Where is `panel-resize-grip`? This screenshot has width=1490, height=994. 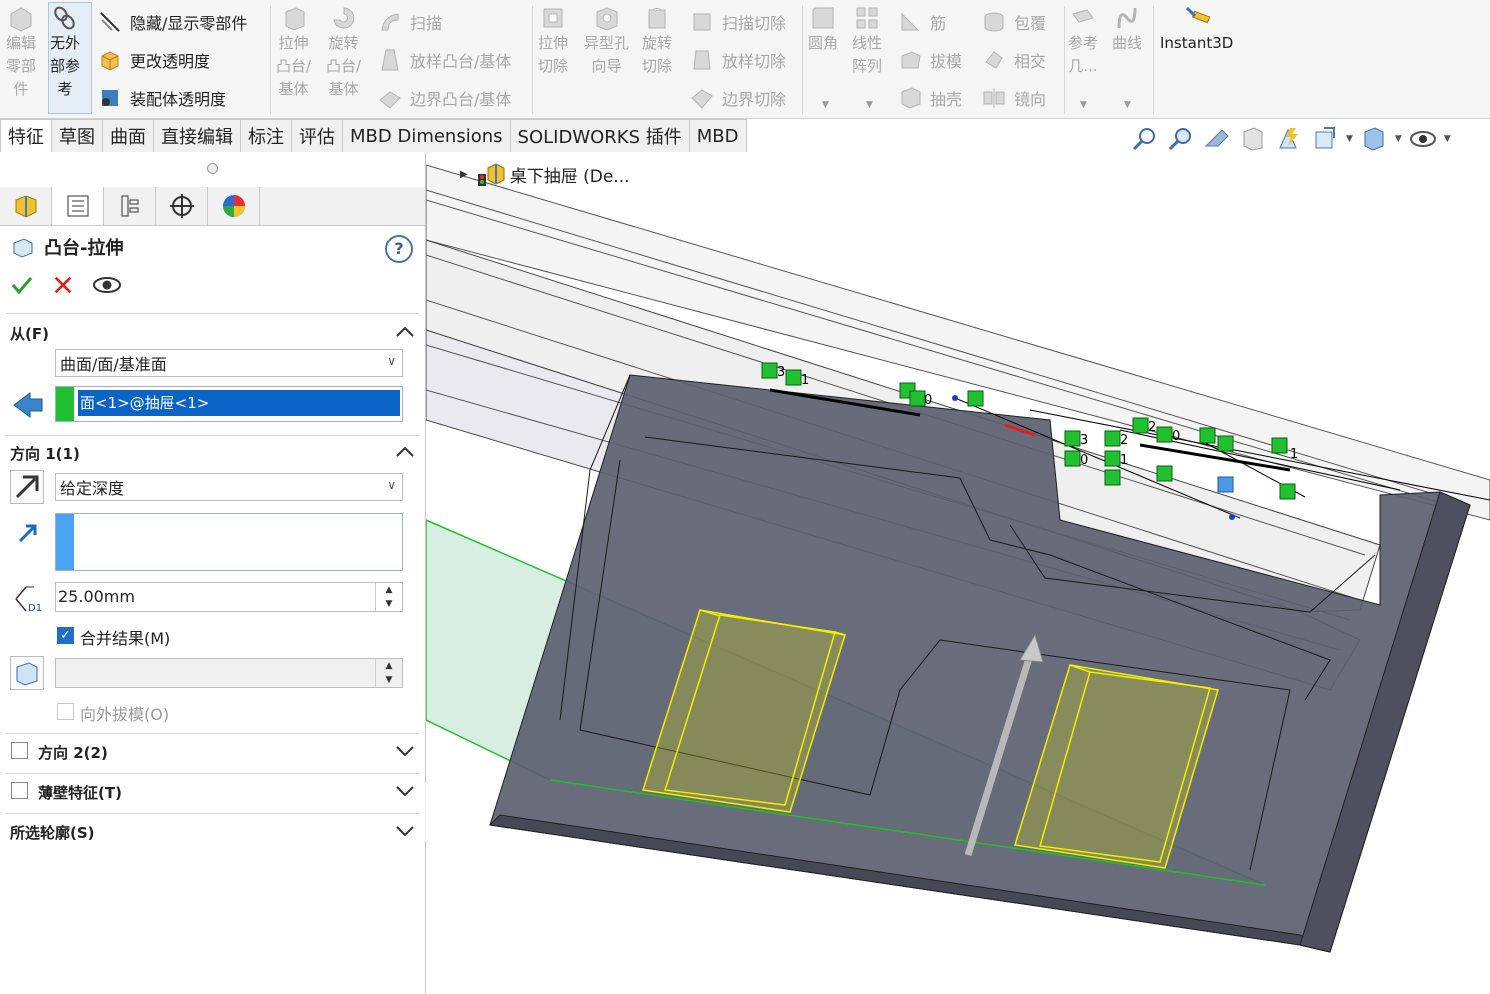 panel-resize-grip is located at coordinates (212, 168).